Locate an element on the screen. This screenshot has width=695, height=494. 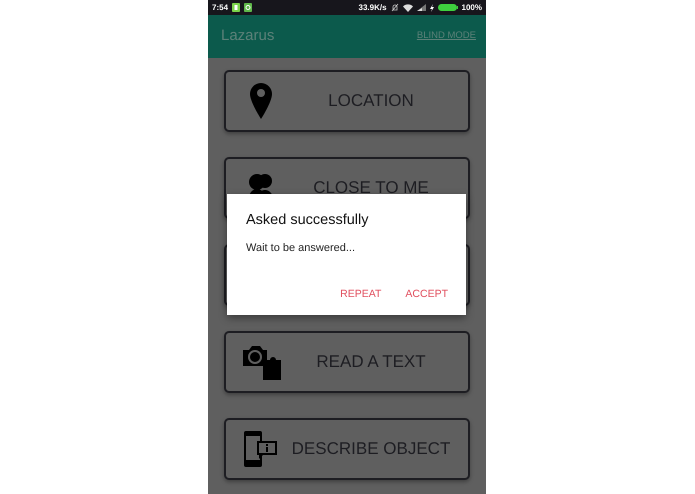
signal-icon is located at coordinates (421, 7).